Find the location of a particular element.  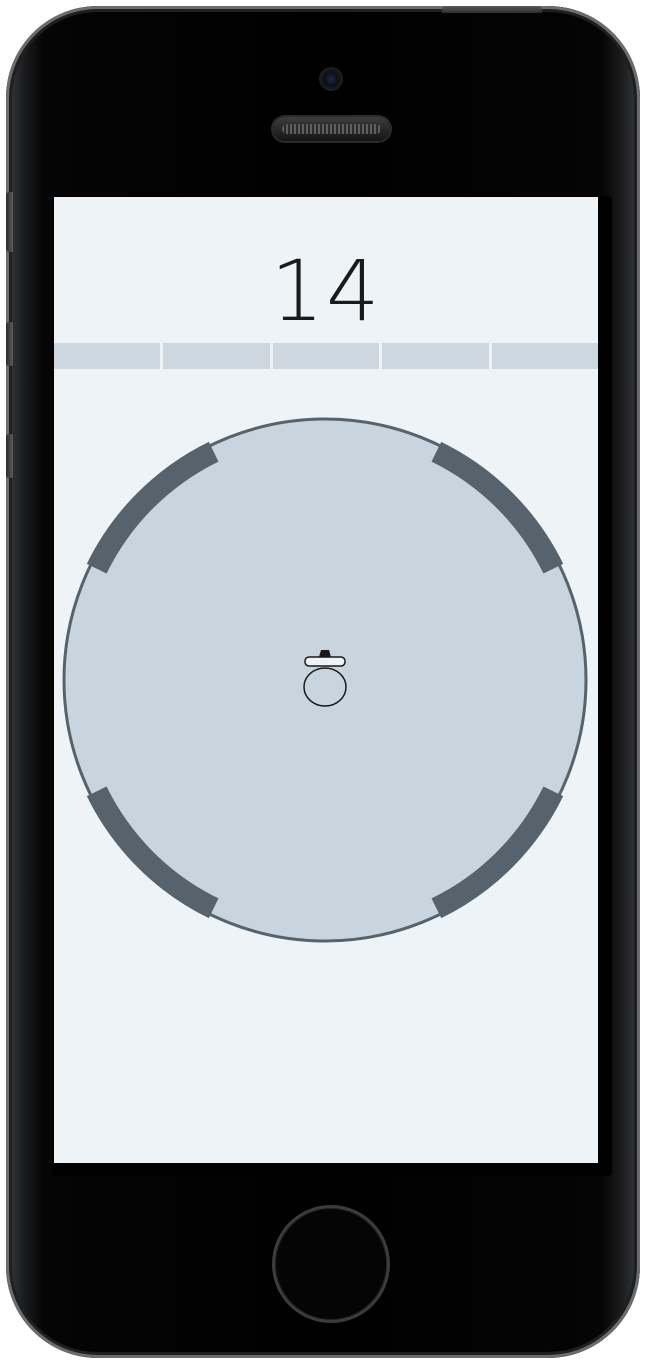

home-button is located at coordinates (331, 1264).